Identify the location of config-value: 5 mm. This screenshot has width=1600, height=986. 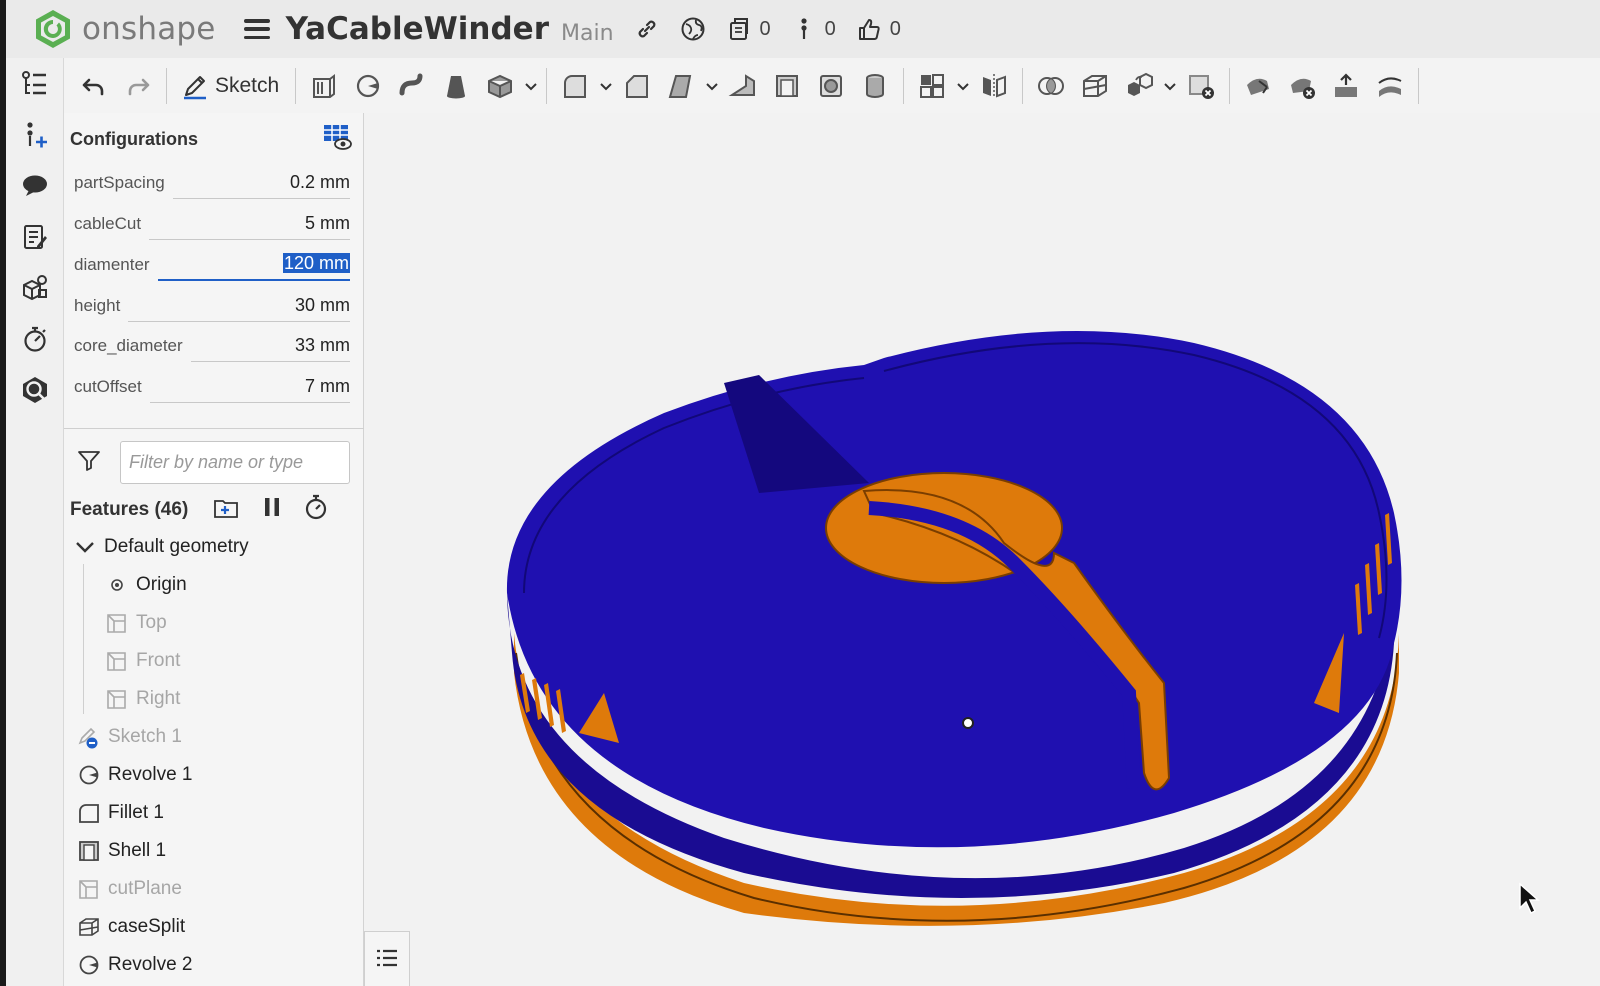
(249, 226).